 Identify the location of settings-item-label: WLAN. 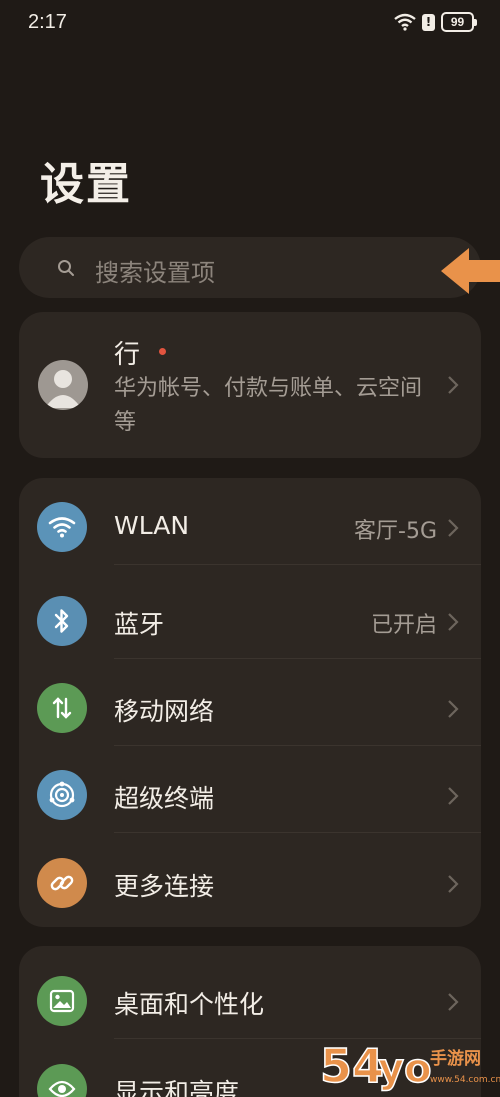
(152, 525).